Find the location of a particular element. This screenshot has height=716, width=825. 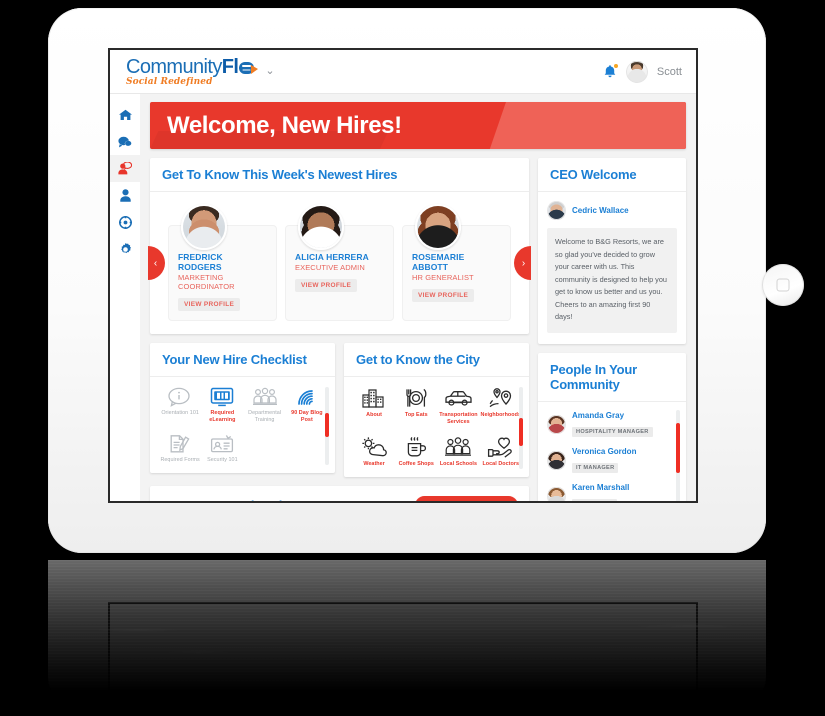

students-group-icon is located at coordinates (458, 446).